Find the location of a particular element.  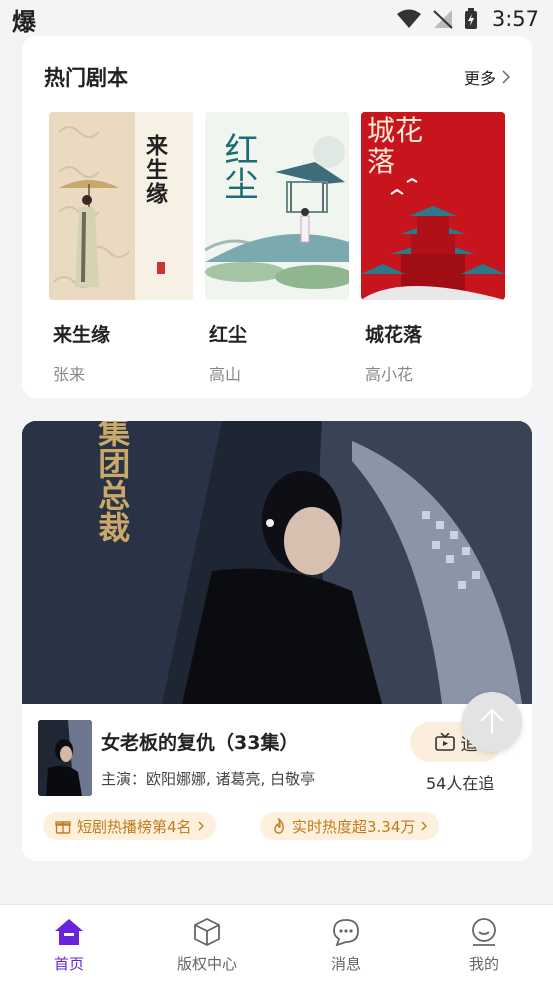

profile-icon is located at coordinates (484, 932).